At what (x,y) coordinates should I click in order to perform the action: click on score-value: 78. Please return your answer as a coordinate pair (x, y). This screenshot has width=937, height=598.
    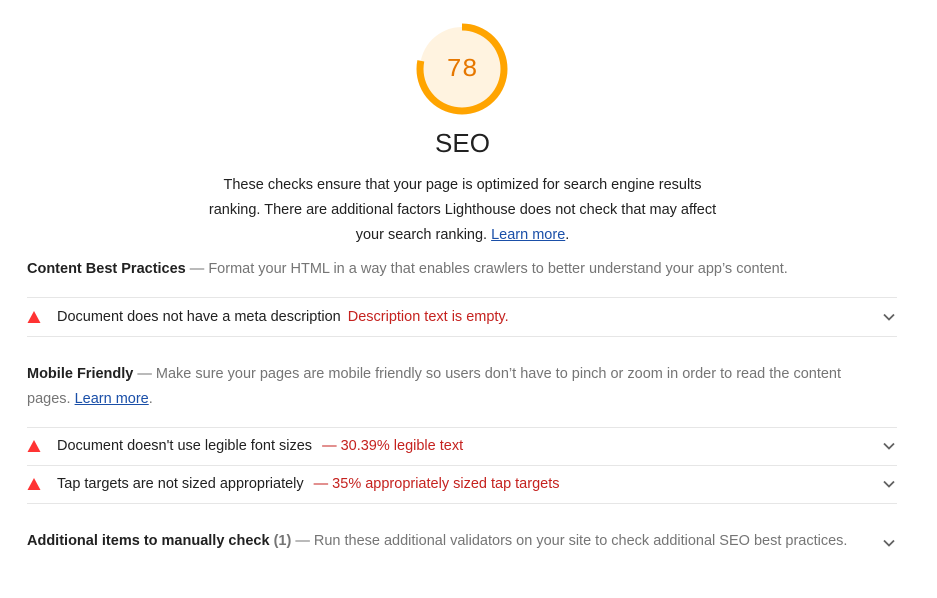
    Looking at the image, I should click on (462, 69).